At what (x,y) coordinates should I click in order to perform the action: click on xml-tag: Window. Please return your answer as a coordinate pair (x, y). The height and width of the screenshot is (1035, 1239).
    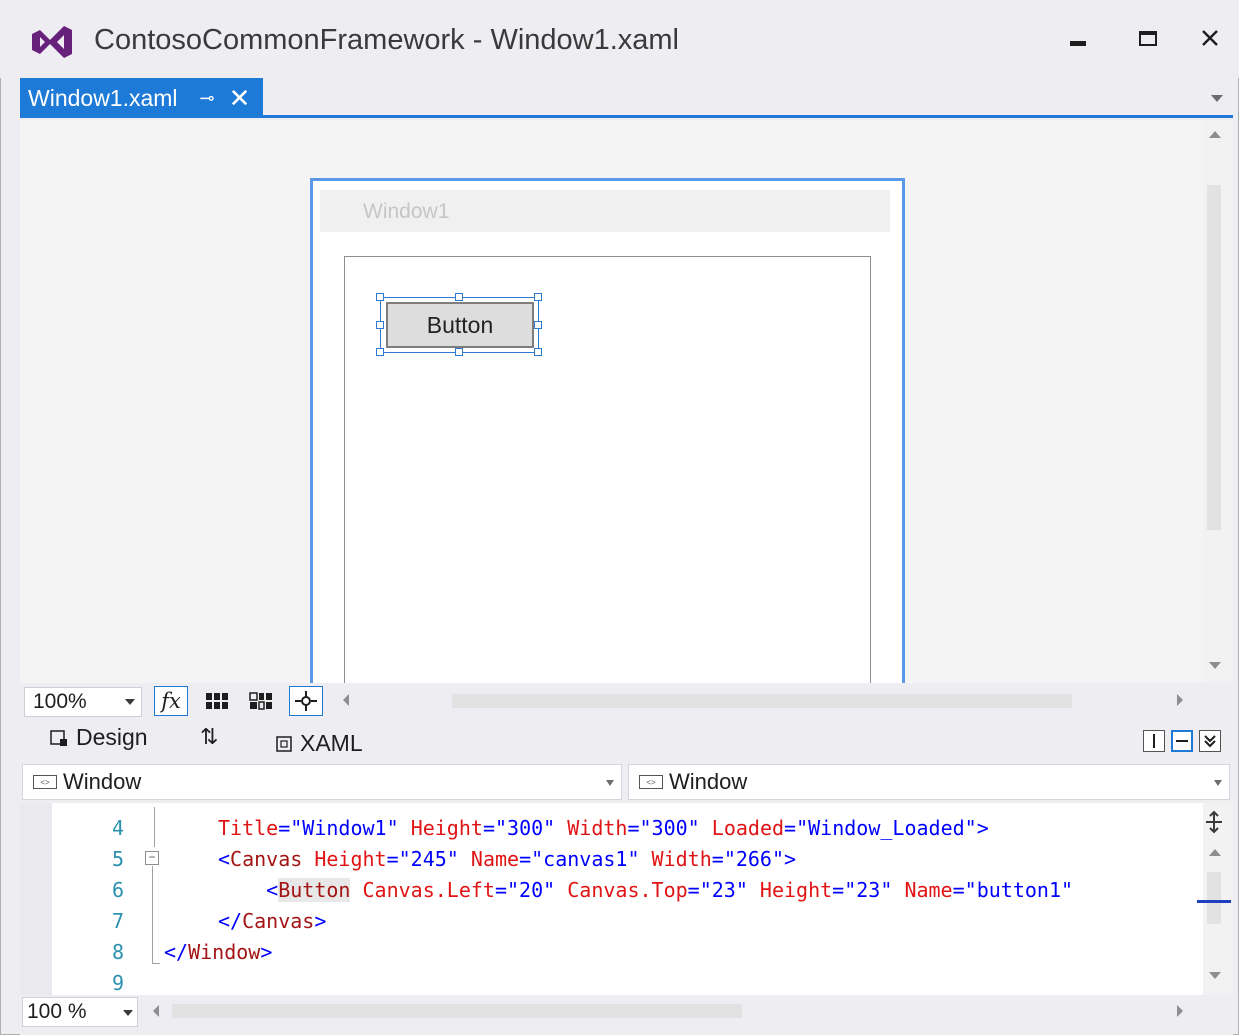
    Looking at the image, I should click on (224, 952).